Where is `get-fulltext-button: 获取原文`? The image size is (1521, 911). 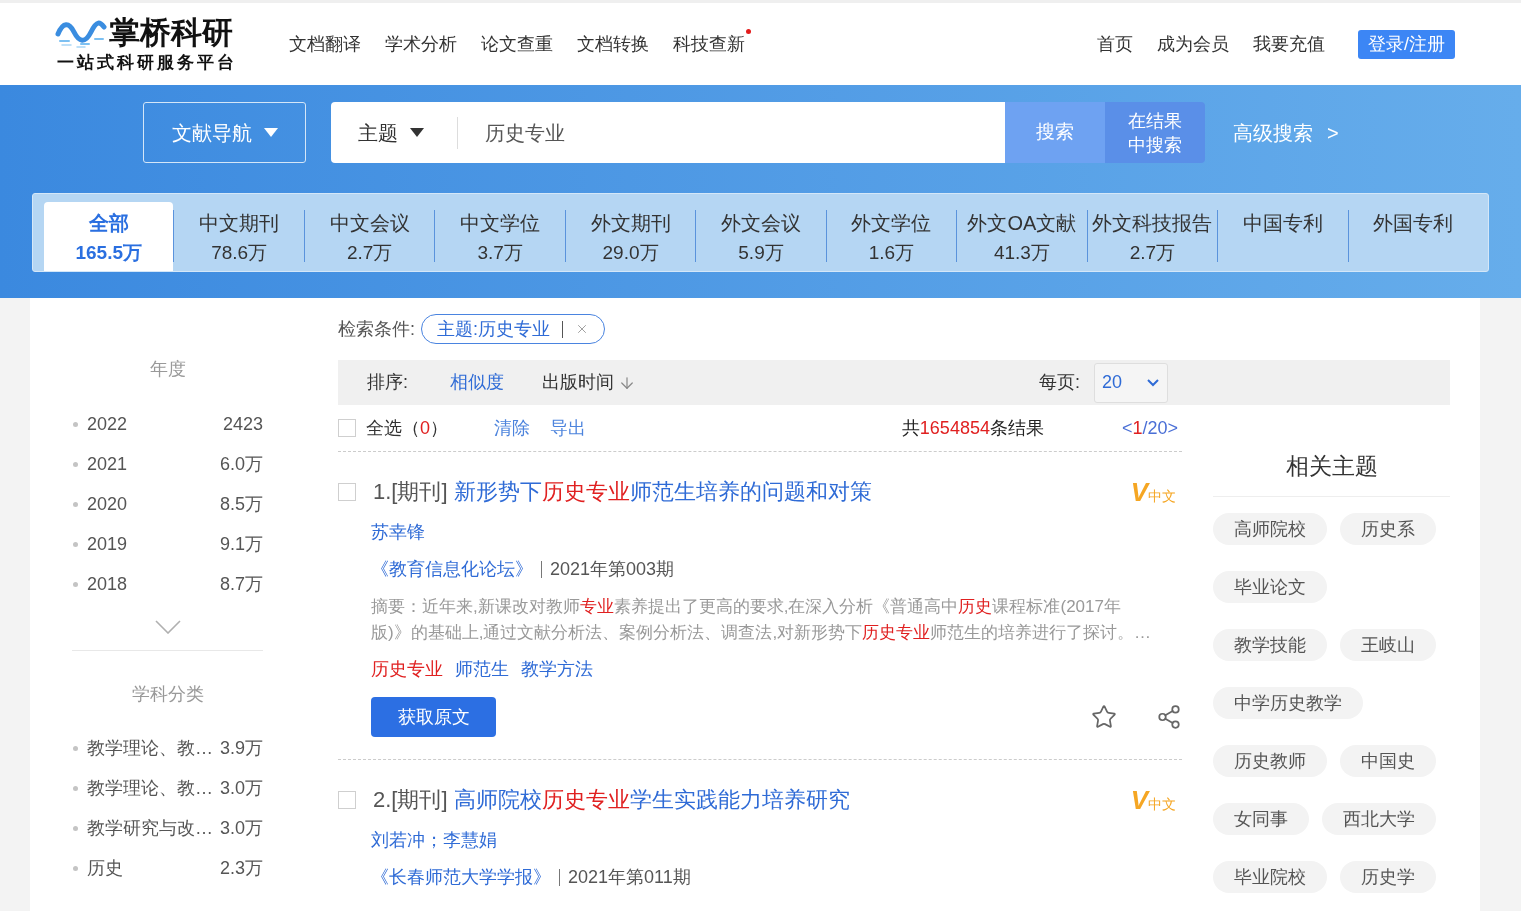 get-fulltext-button: 获取原文 is located at coordinates (433, 717).